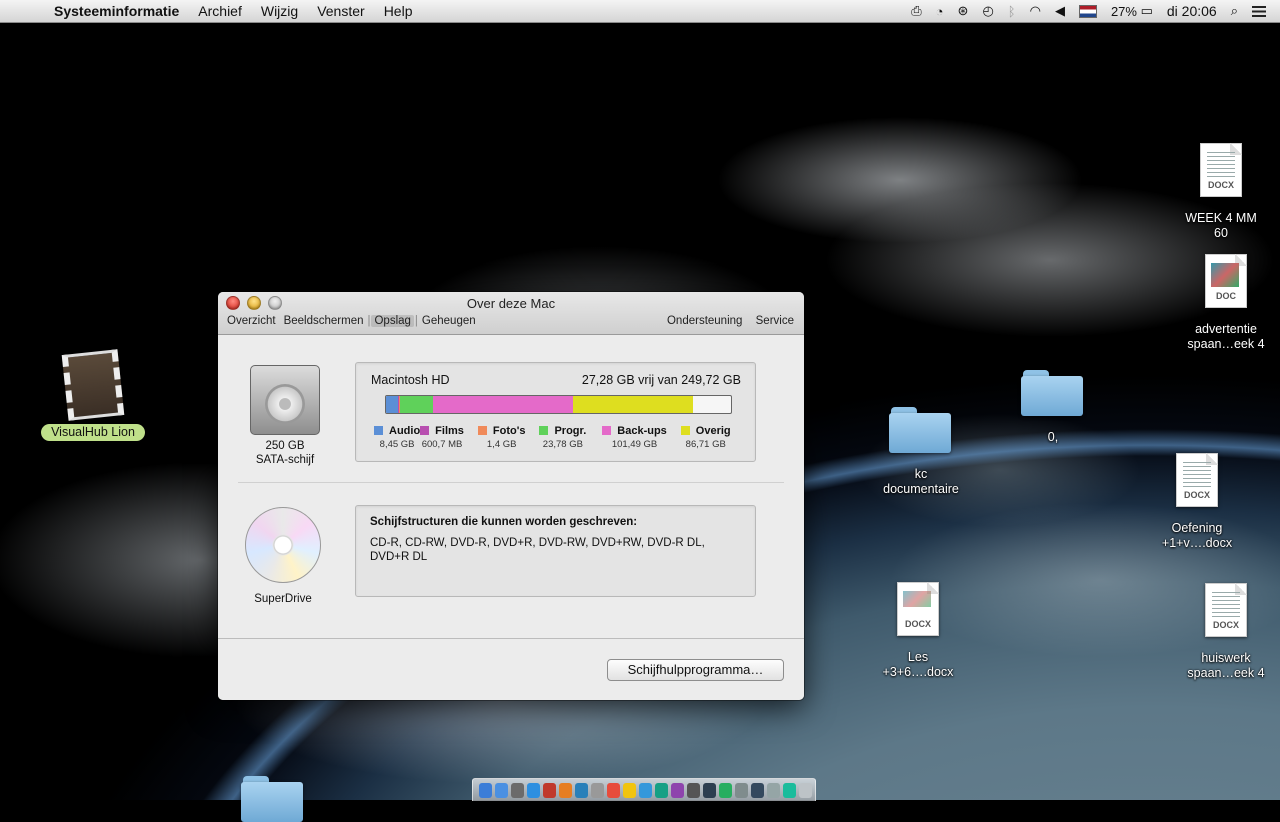 The width and height of the screenshot is (1280, 822). I want to click on tab-beeldschermen: Beeldschermen, so click(324, 321).